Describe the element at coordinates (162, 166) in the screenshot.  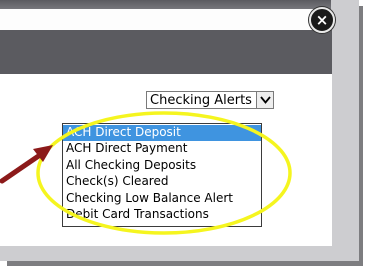
I see `option-all-checking-deposits: All Checking Deposits` at that location.